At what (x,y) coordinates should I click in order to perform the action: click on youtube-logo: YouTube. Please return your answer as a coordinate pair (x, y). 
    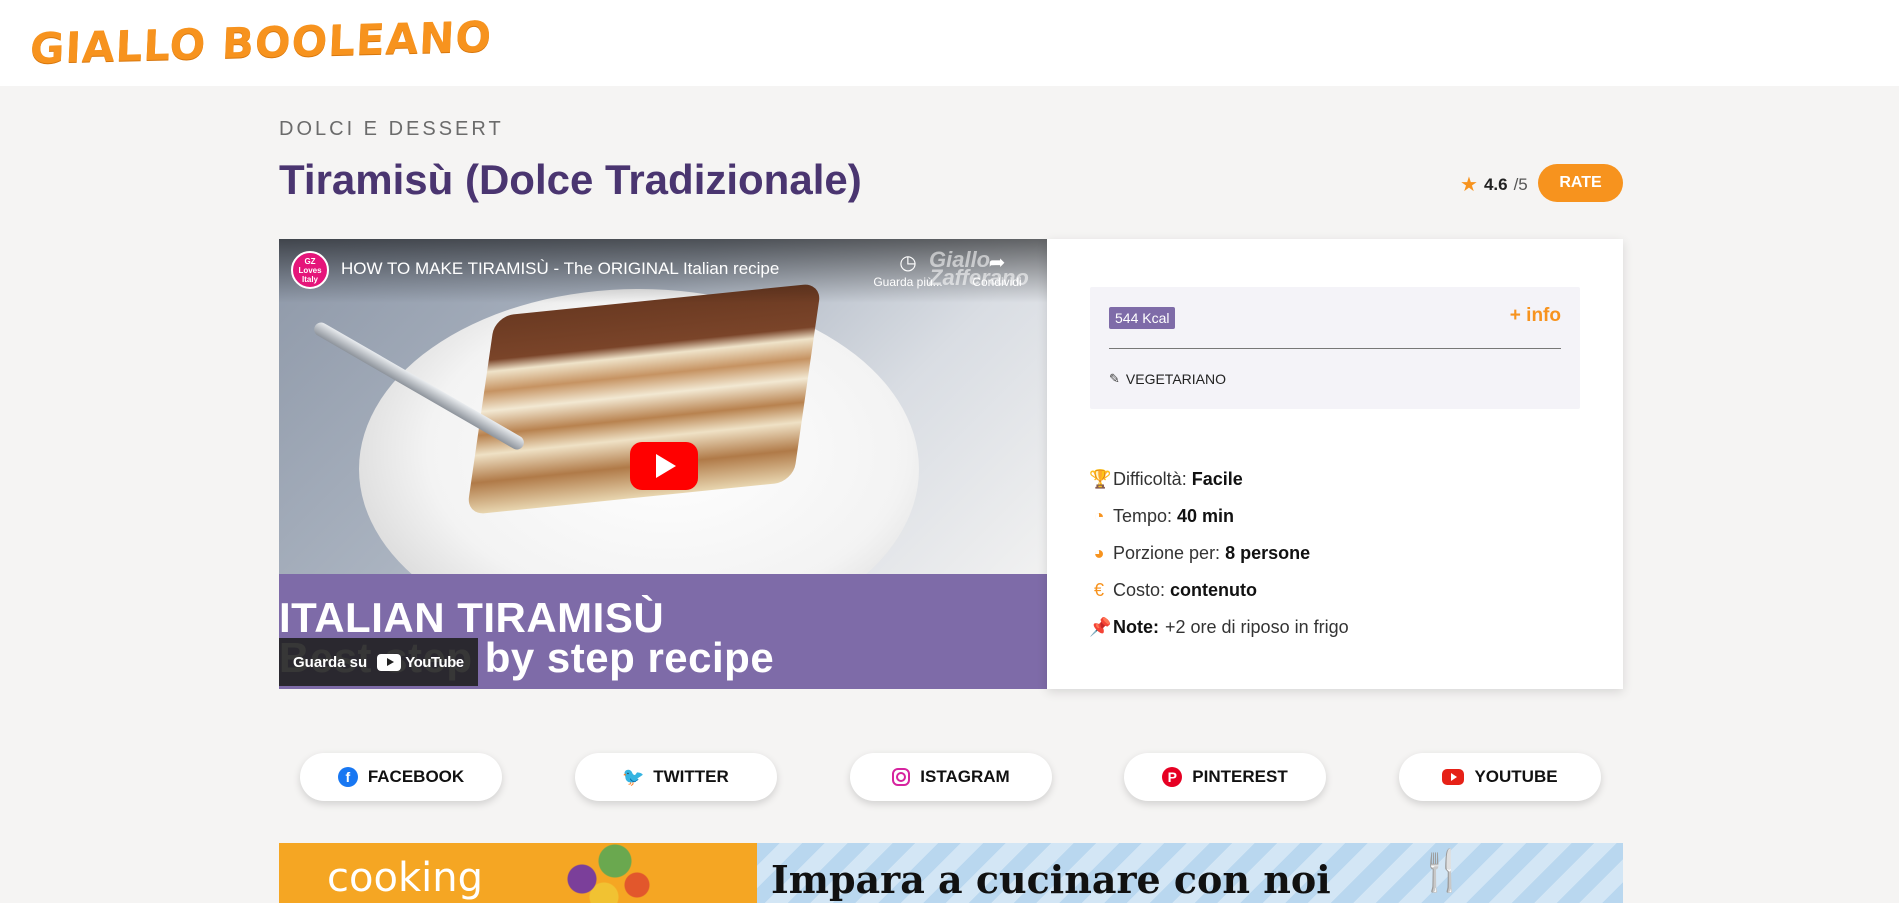
    Looking at the image, I should click on (420, 662).